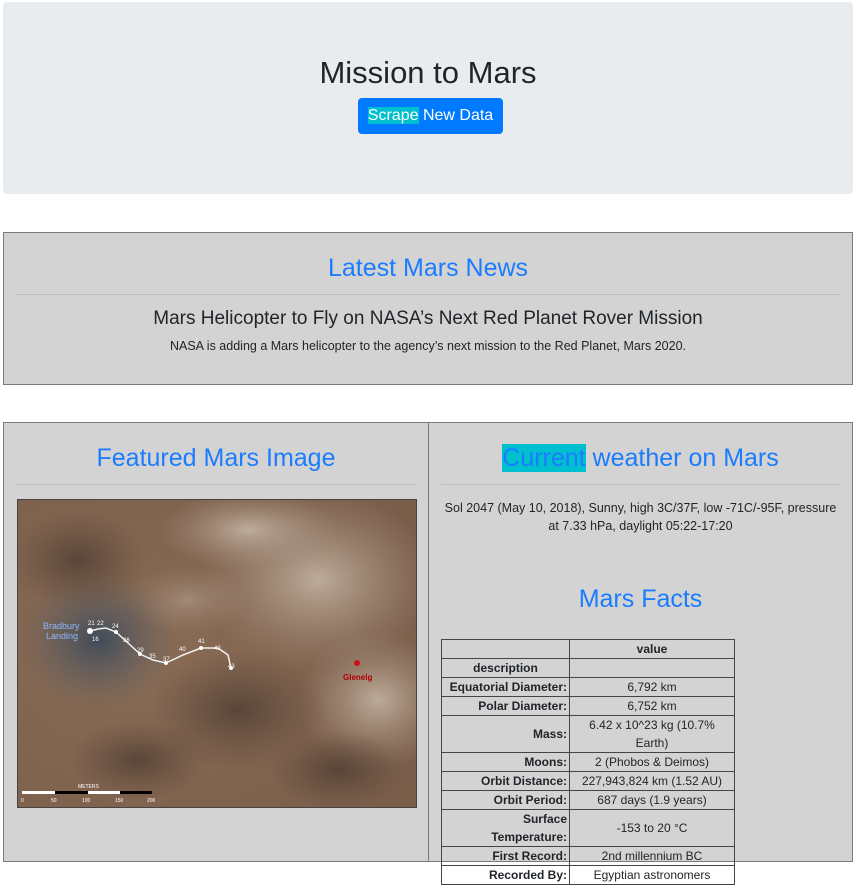  What do you see at coordinates (652, 856) in the screenshot?
I see `fact-value: 2nd millennium BC` at bounding box center [652, 856].